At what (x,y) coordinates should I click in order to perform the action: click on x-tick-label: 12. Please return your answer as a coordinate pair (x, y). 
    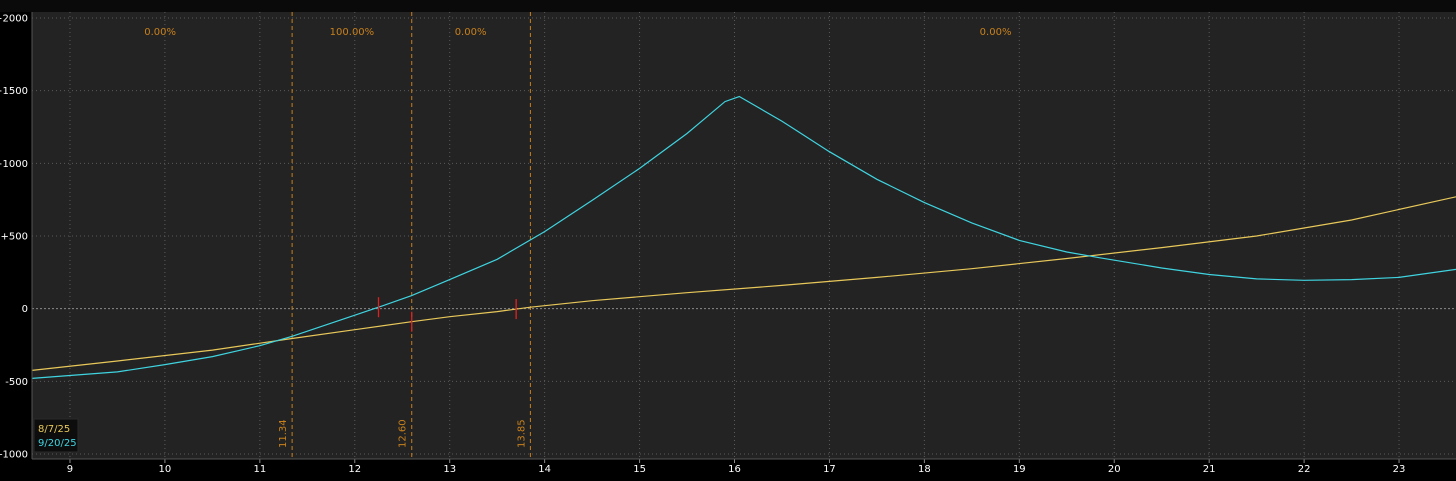
    Looking at the image, I should click on (354, 469).